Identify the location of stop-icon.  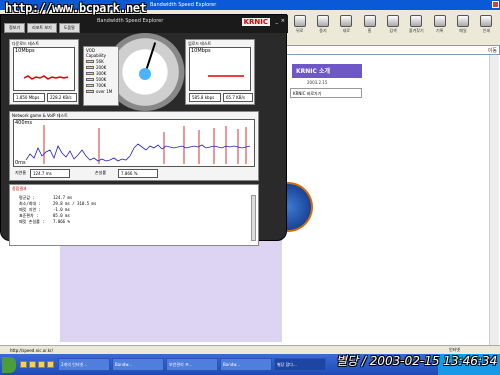
(322, 21).